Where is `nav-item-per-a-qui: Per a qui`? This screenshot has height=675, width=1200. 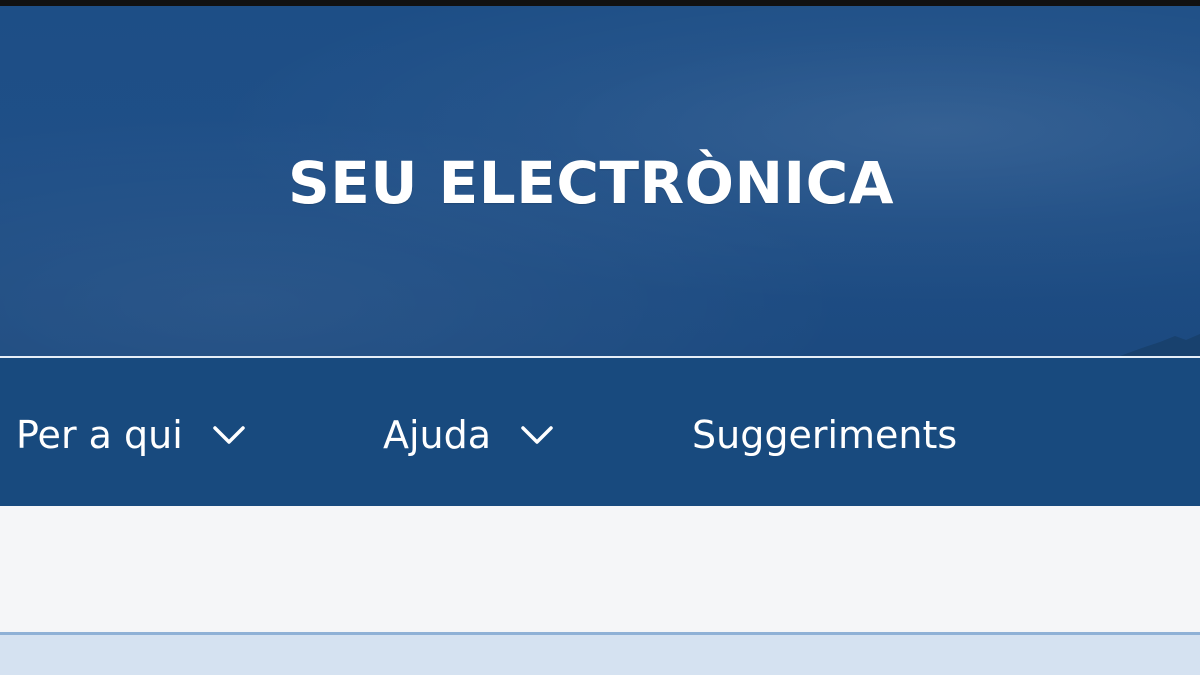
nav-item-per-a-qui: Per a qui is located at coordinates (131, 435).